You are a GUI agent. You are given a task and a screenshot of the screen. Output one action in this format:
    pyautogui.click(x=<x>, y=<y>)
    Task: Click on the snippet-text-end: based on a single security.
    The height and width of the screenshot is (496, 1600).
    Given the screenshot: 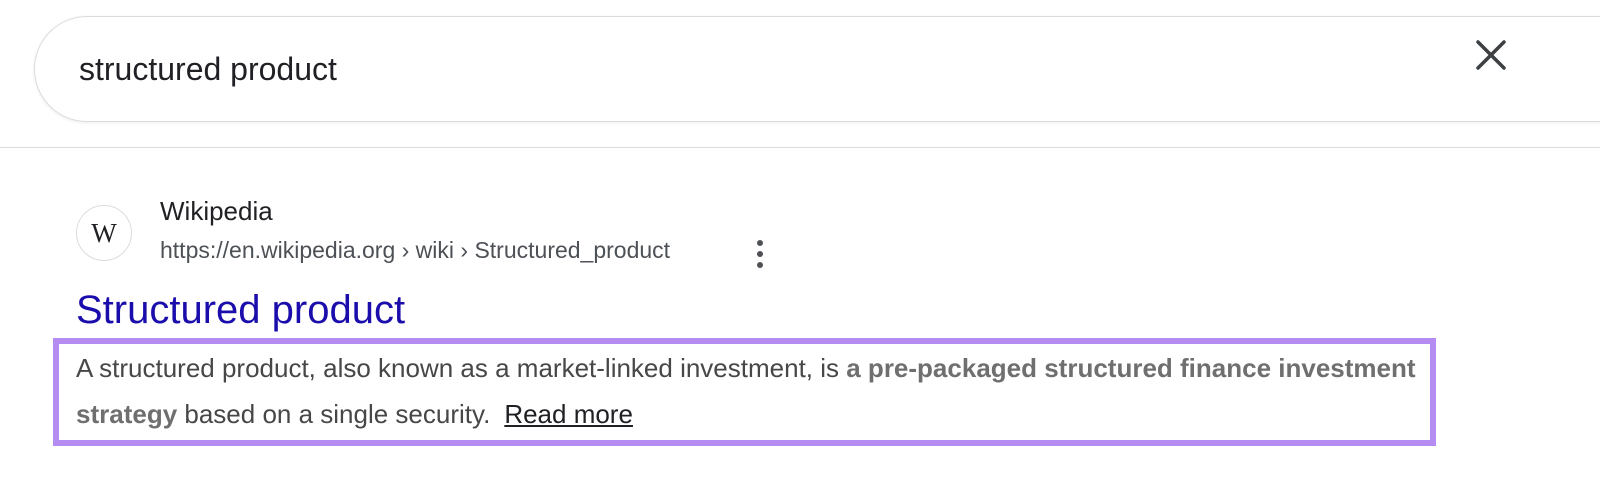 What is the action you would take?
    pyautogui.click(x=334, y=414)
    